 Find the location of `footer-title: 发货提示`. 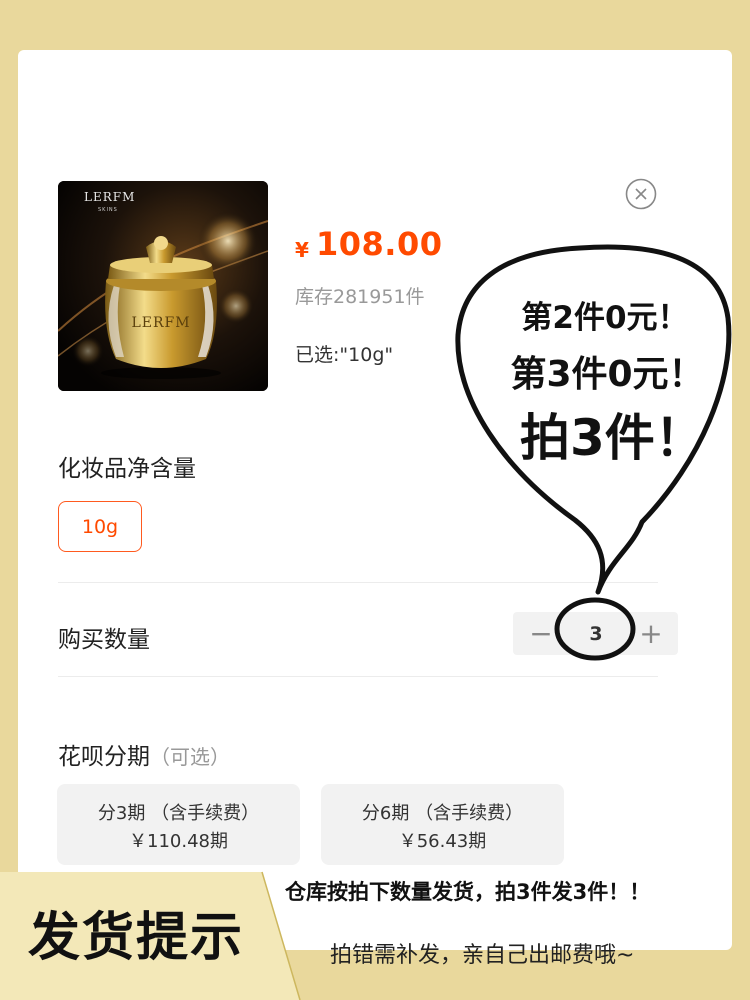

footer-title: 发货提示 is located at coordinates (136, 938).